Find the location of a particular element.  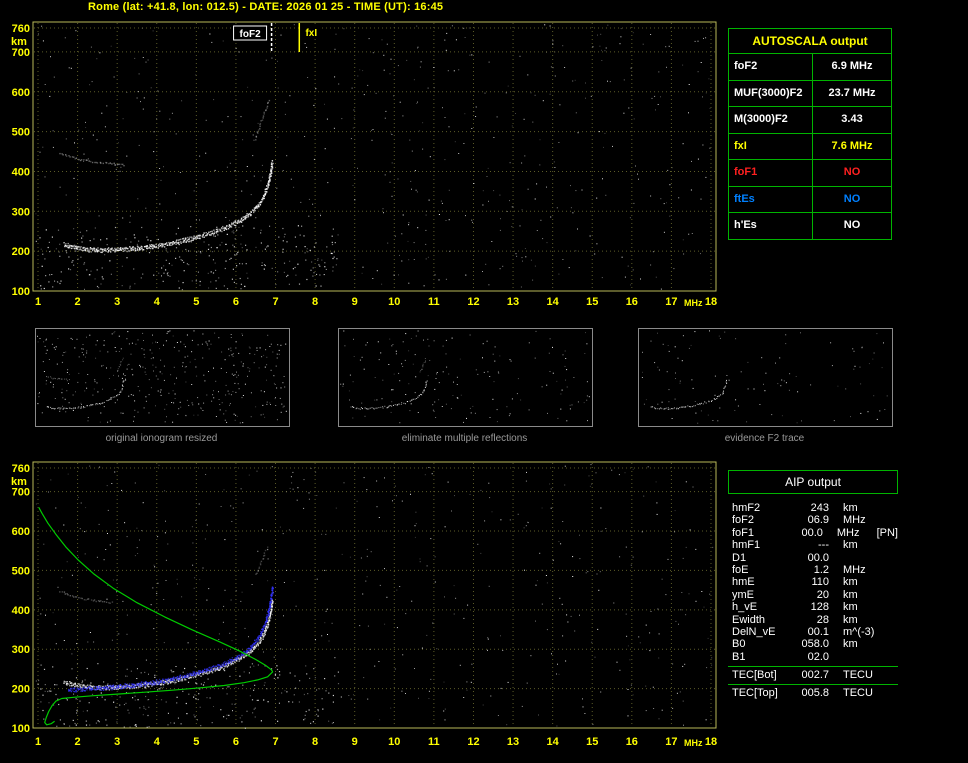

aip-row-label: D1 is located at coordinates (739, 557).